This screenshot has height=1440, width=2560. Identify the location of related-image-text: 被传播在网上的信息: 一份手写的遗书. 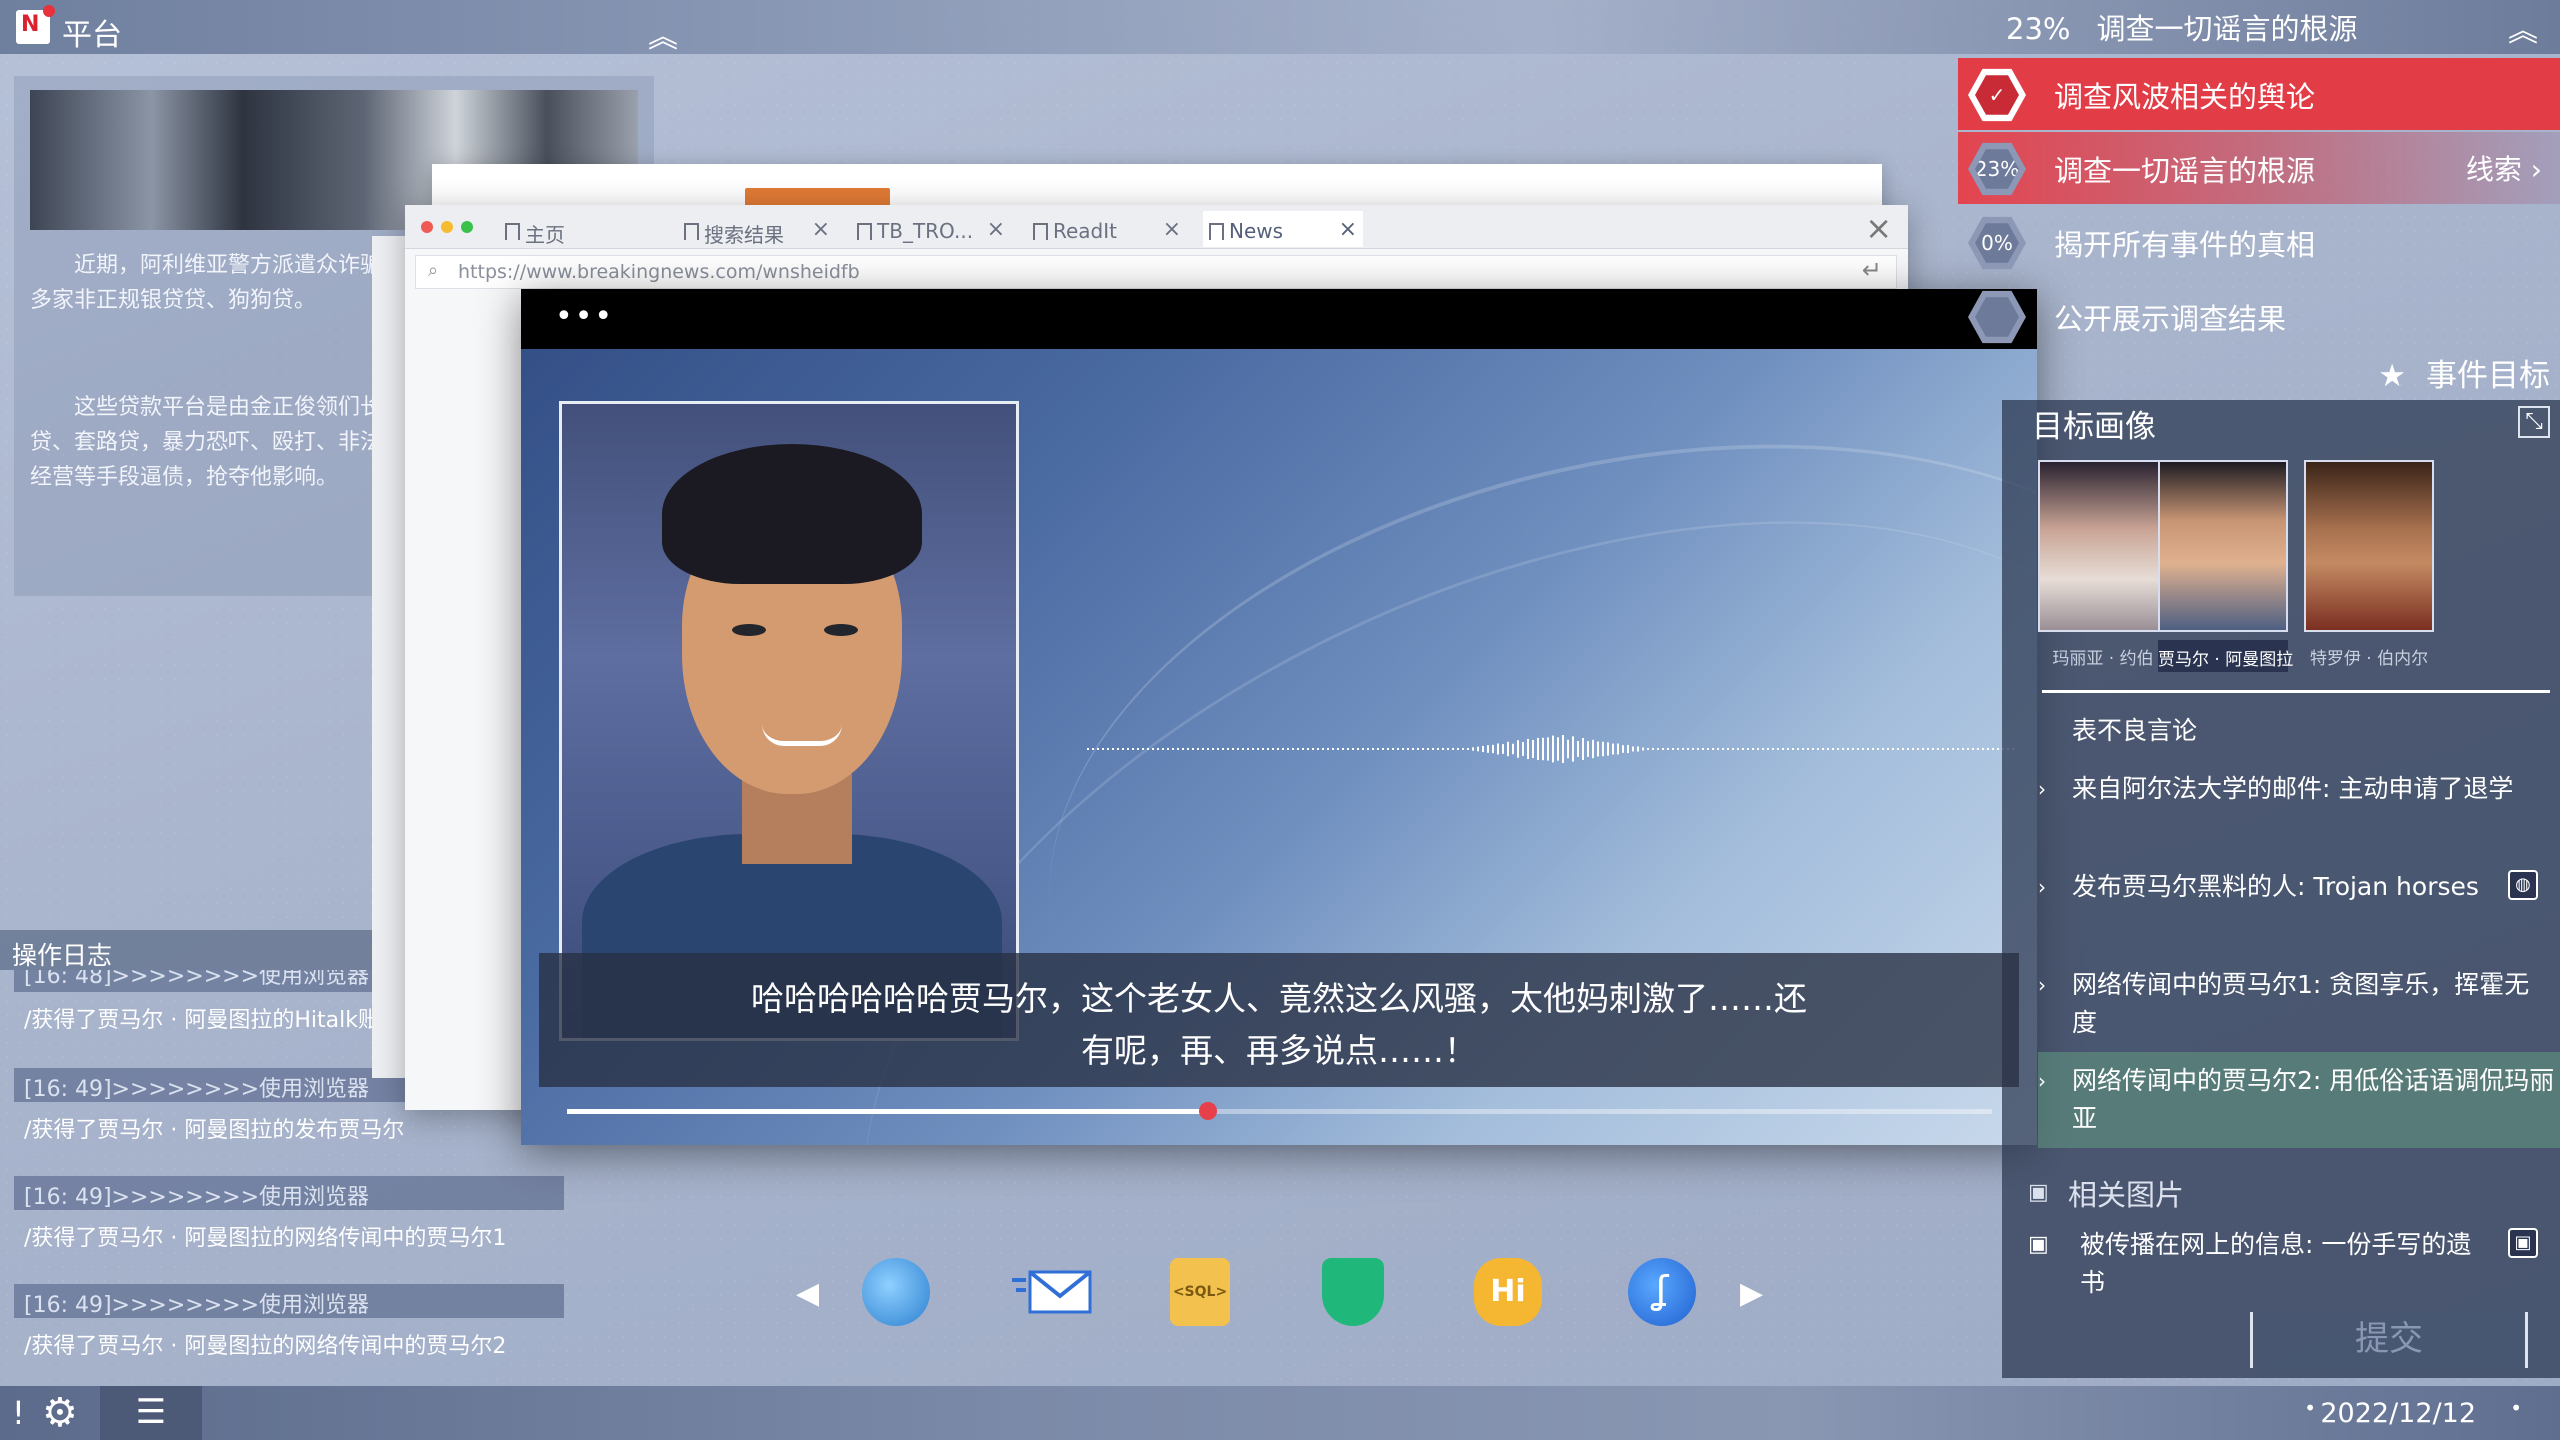
(2276, 1263).